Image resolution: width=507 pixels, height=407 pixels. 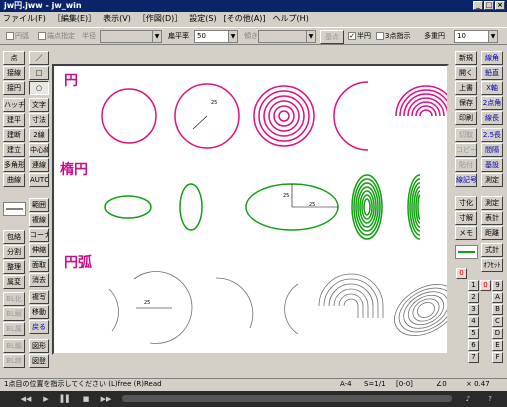 What do you see at coordinates (492, 218) in the screenshot?
I see `tool-table-calc: 表計` at bounding box center [492, 218].